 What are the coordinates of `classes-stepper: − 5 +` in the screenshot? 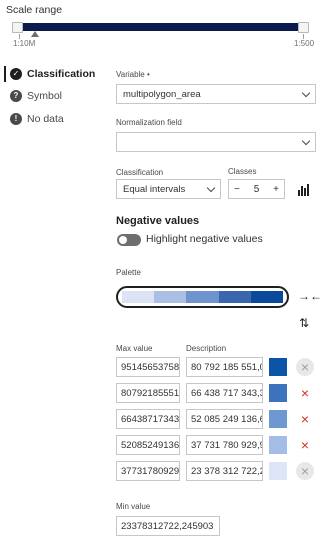 It's located at (256, 189).